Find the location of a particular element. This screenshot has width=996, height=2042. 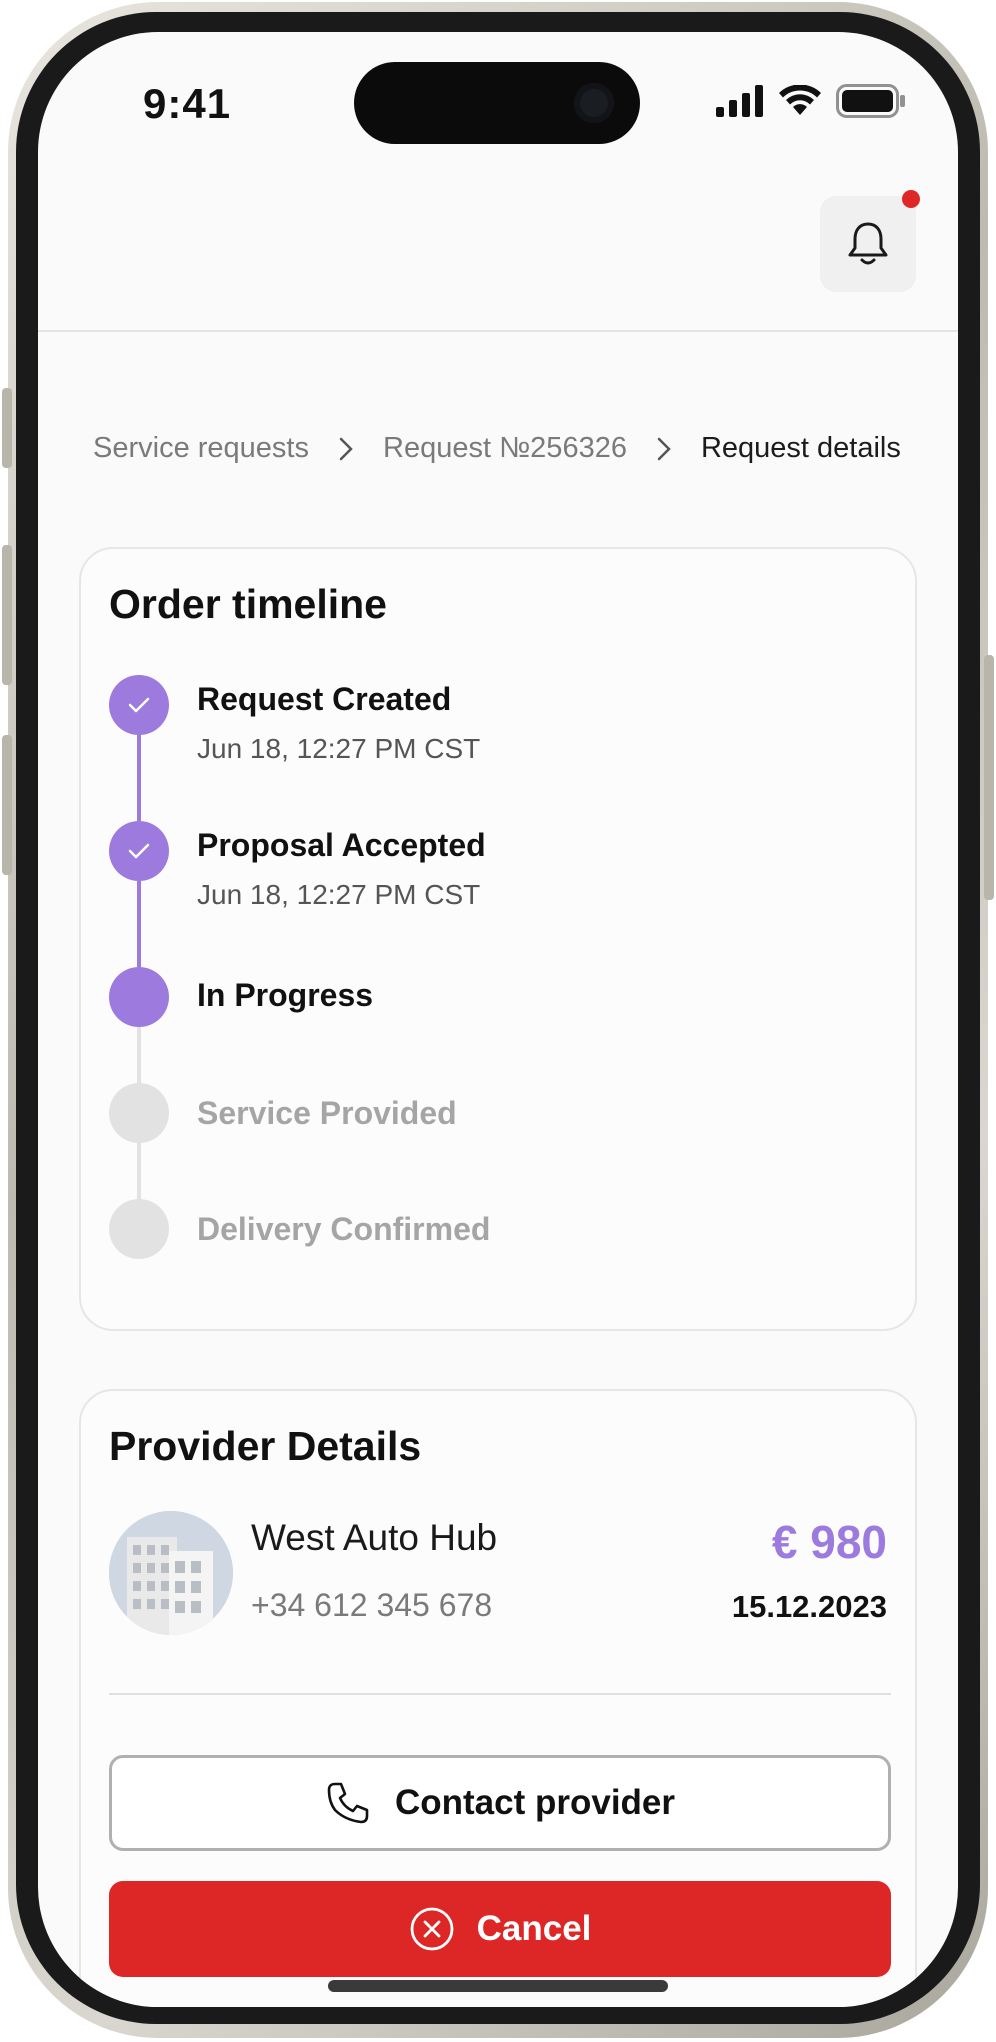

volume-down-button is located at coordinates (7, 805).